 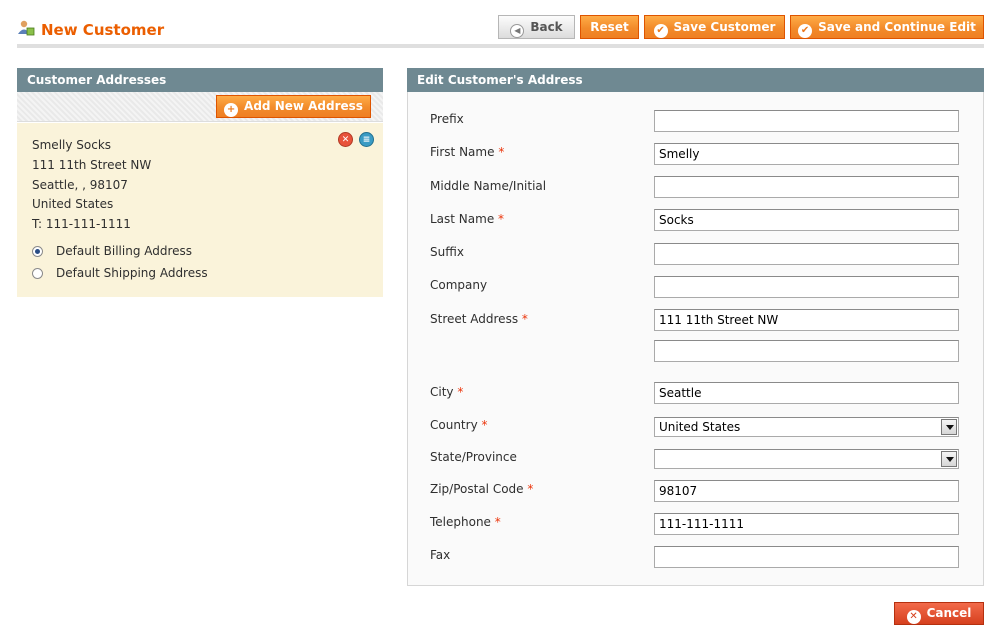 What do you see at coordinates (132, 273) in the screenshot?
I see `default-shipping-label: Default Shipping Address` at bounding box center [132, 273].